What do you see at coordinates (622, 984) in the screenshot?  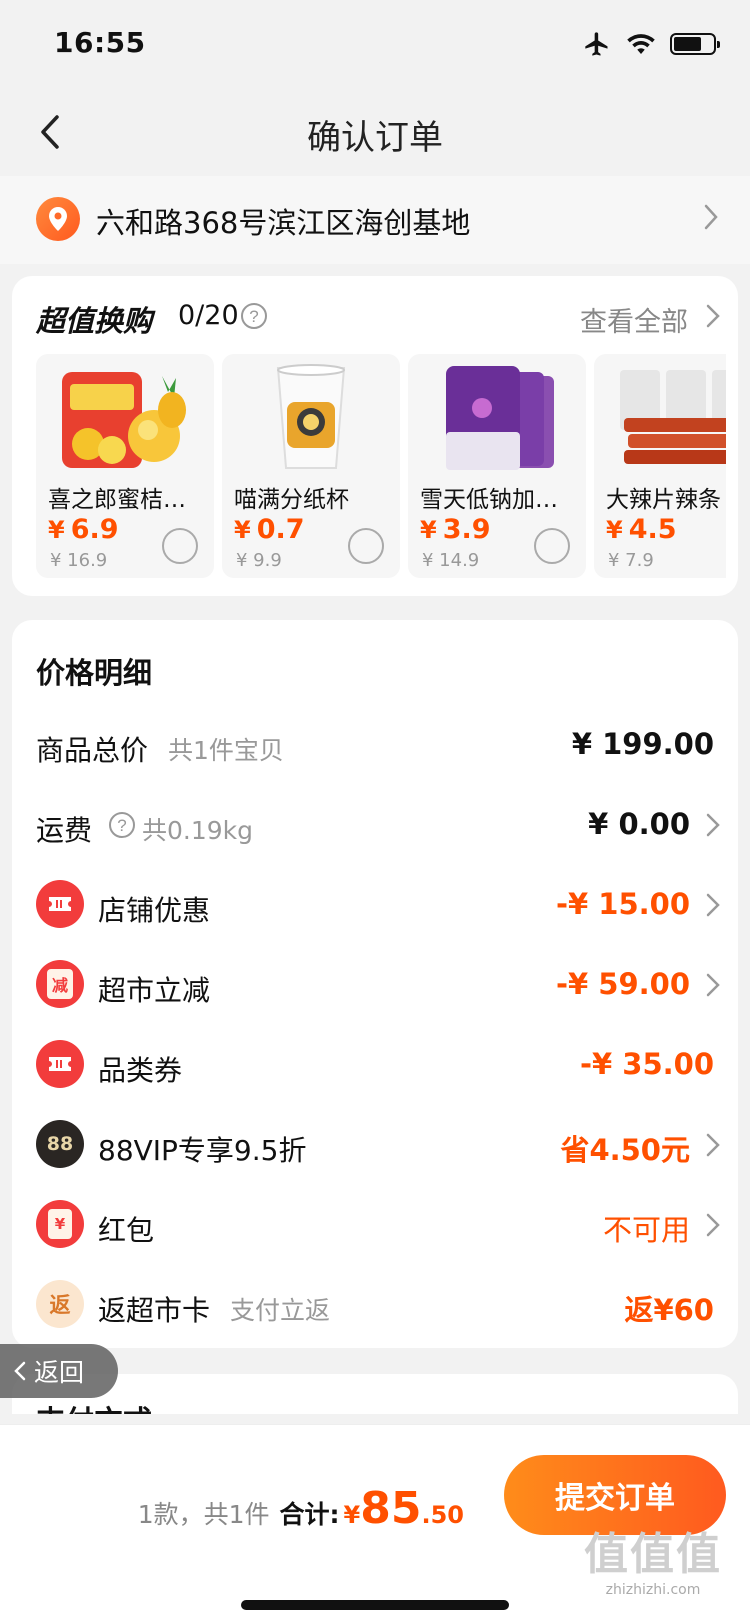 I see `row-value: -¥ 59.00` at bounding box center [622, 984].